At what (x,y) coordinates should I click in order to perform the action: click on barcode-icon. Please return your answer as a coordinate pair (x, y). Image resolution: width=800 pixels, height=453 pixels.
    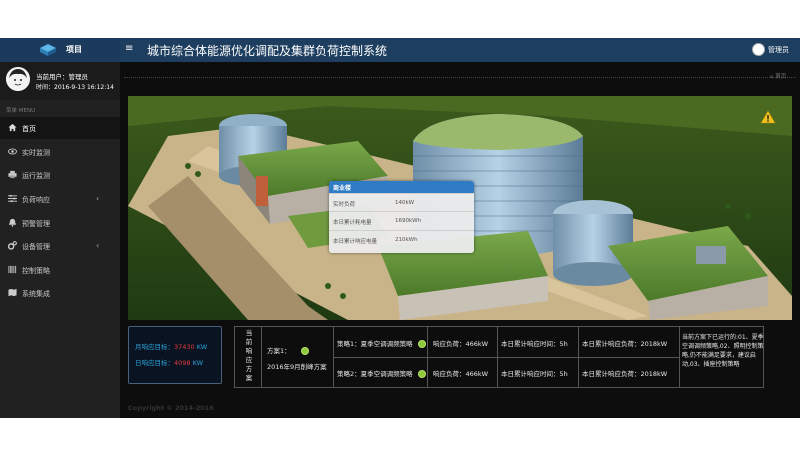
    Looking at the image, I should click on (12, 269).